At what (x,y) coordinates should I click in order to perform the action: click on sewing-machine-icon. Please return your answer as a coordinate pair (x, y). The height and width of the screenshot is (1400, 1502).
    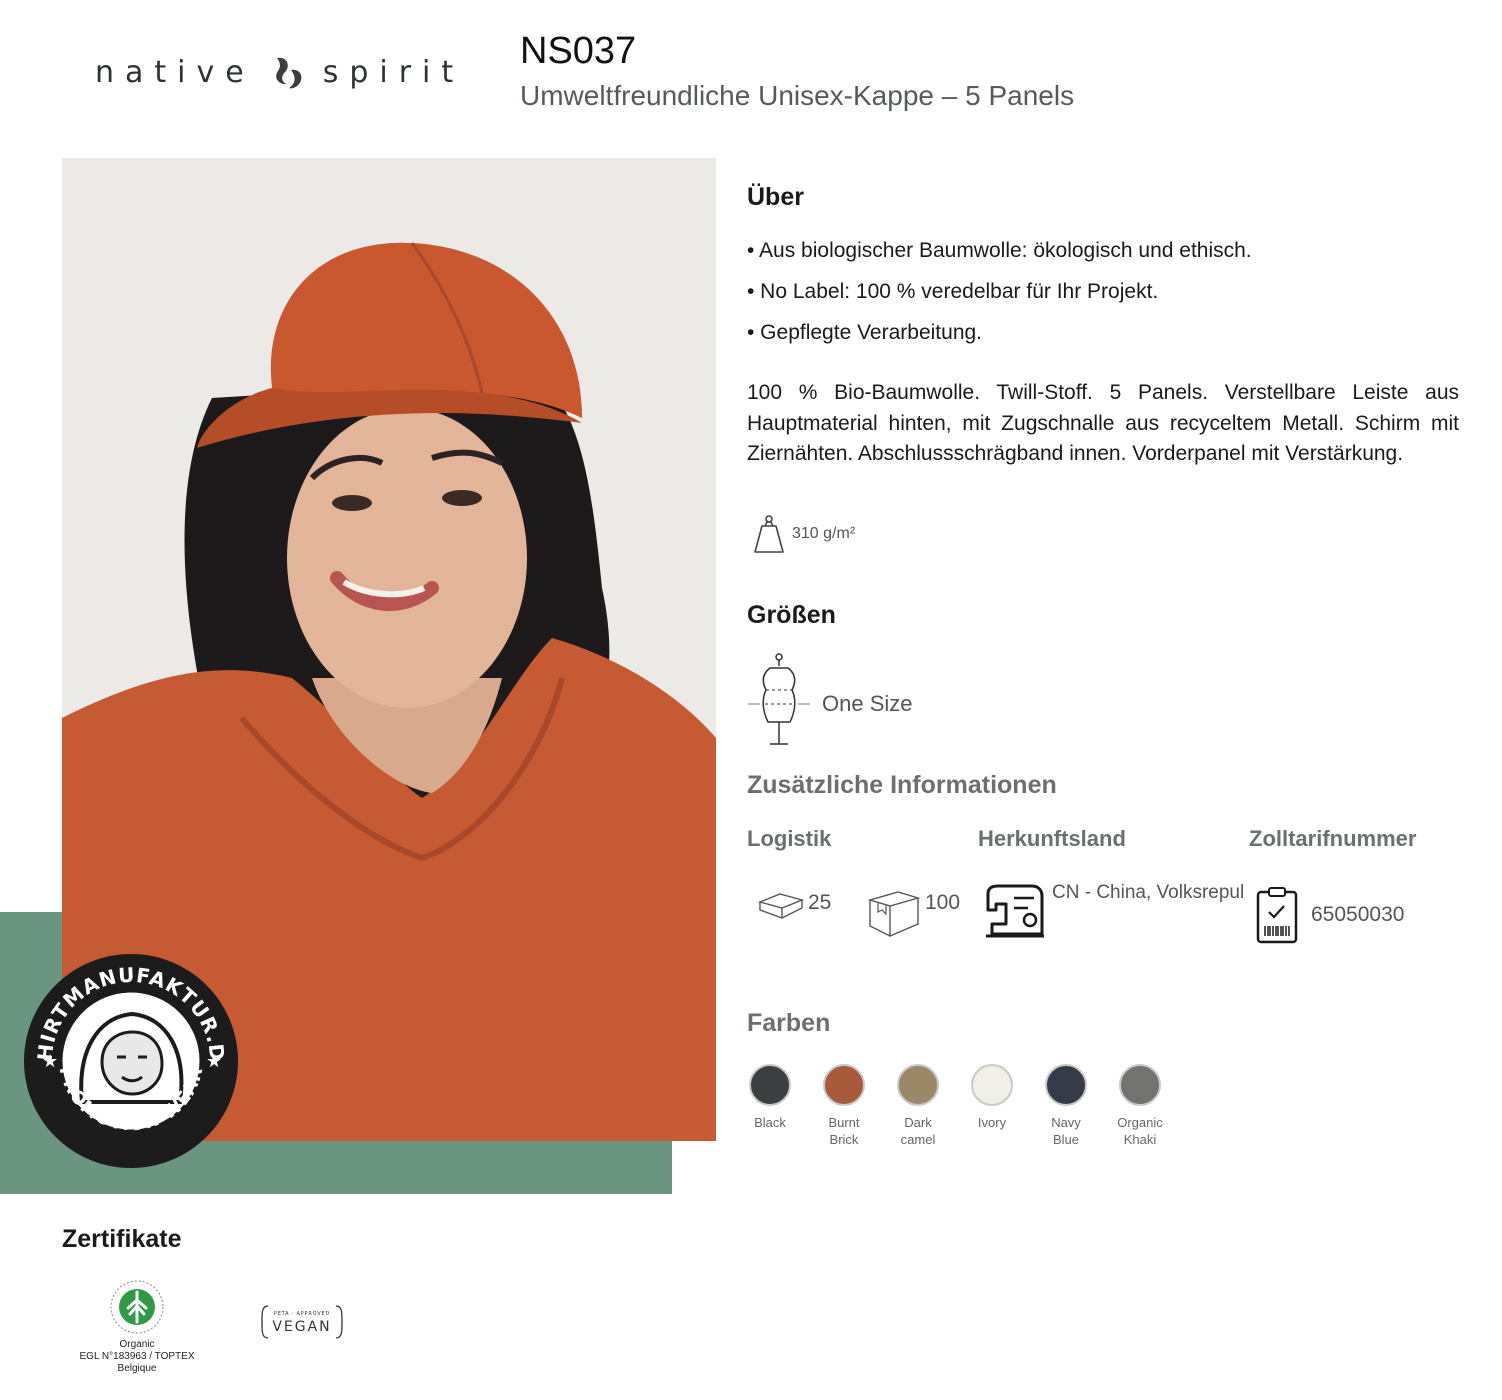
    Looking at the image, I should click on (1015, 914).